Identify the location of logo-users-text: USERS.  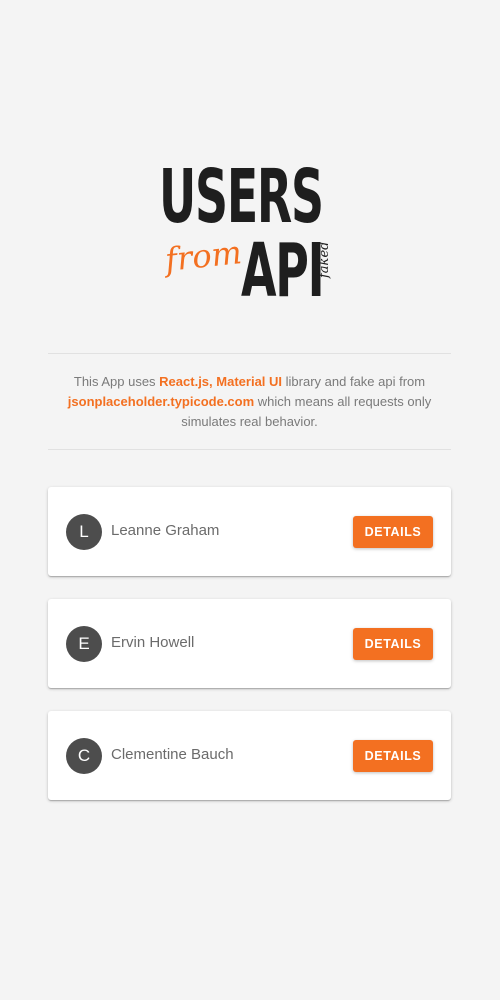
(241, 197).